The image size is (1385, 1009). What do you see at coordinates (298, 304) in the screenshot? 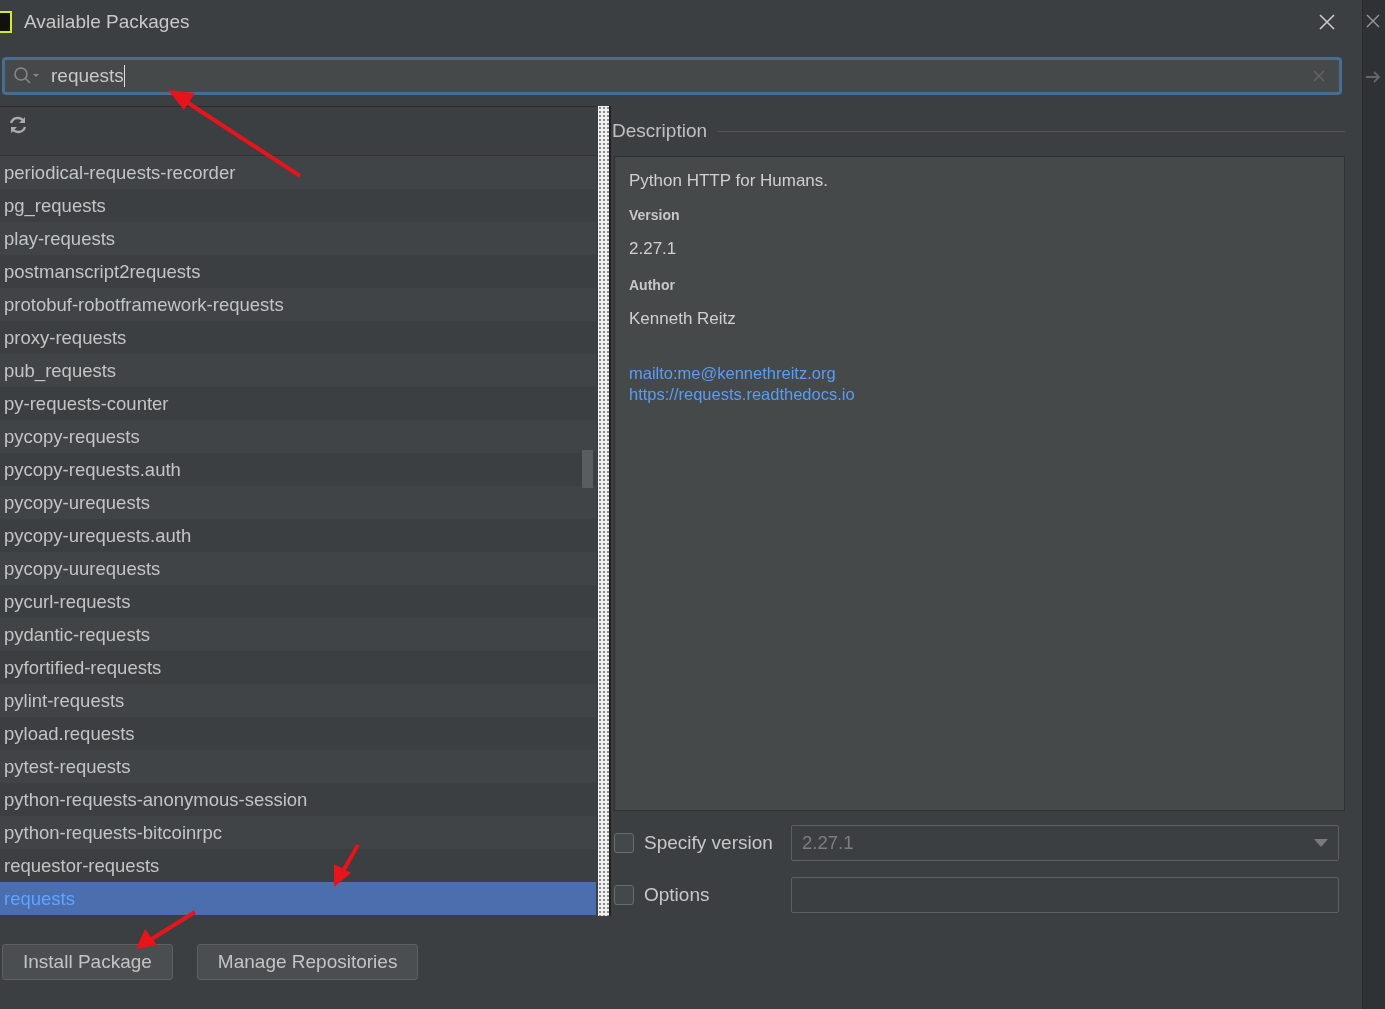
I see `package-item: protobuf-robotframework-requests` at bounding box center [298, 304].